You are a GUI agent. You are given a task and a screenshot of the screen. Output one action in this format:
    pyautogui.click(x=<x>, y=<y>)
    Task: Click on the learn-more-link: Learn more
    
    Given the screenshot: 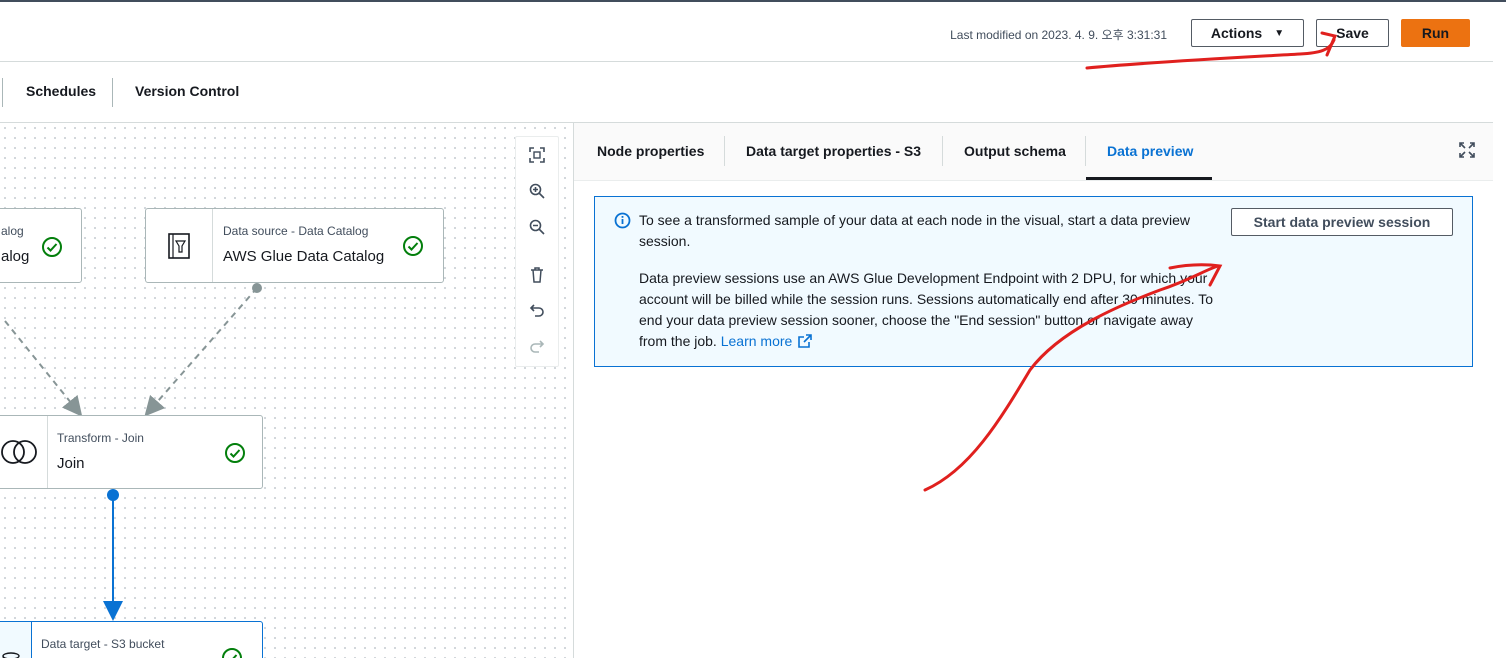 What is the action you would take?
    pyautogui.click(x=766, y=341)
    